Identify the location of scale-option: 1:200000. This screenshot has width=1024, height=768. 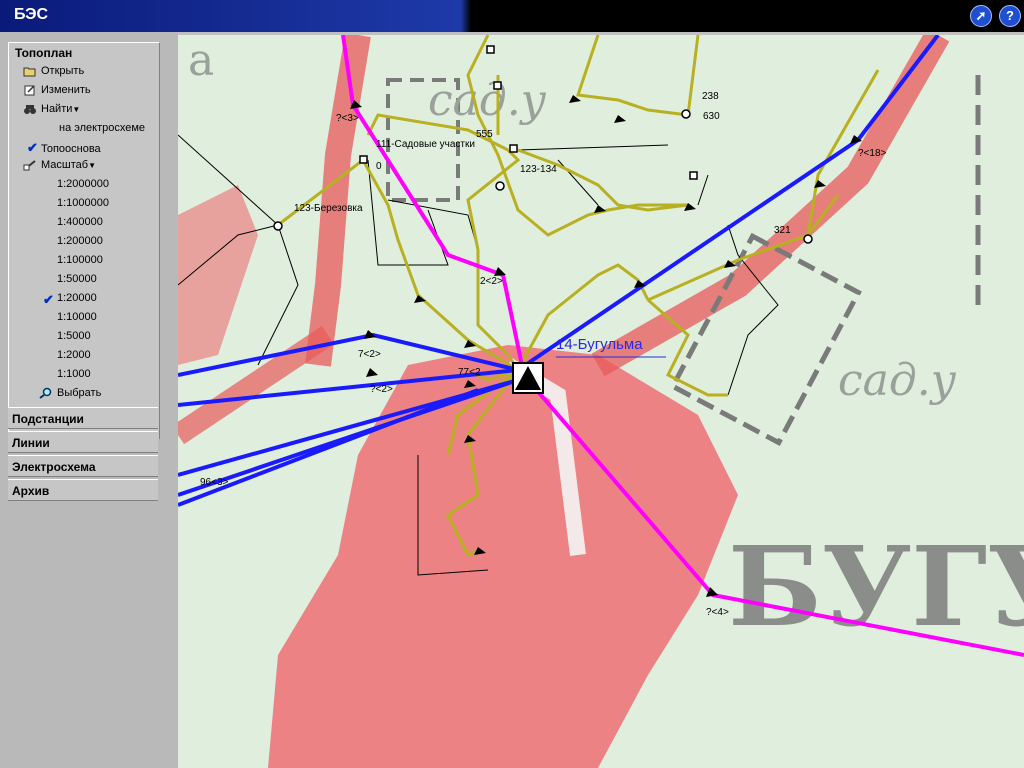
(80, 241).